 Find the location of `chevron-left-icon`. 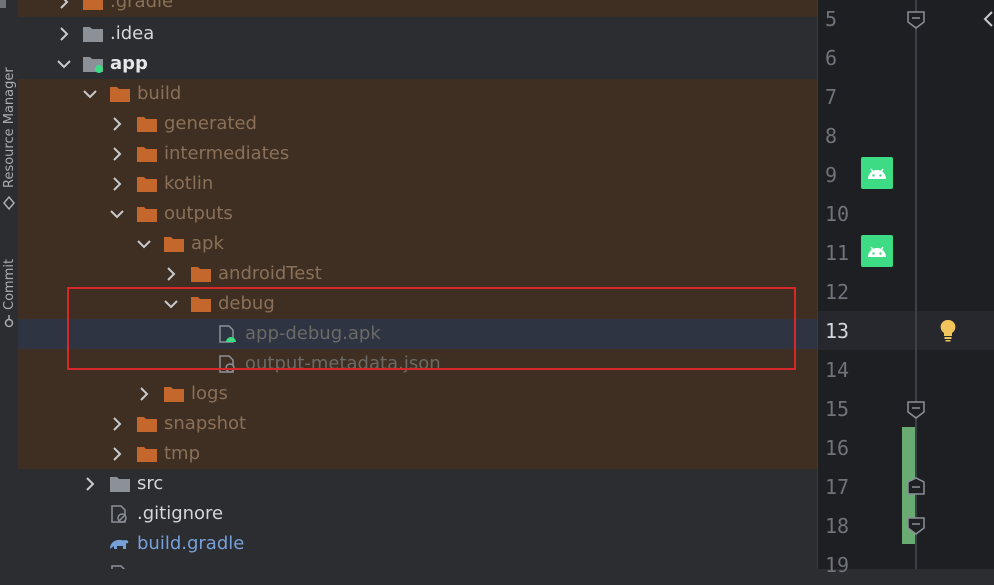

chevron-left-icon is located at coordinates (988, 19).